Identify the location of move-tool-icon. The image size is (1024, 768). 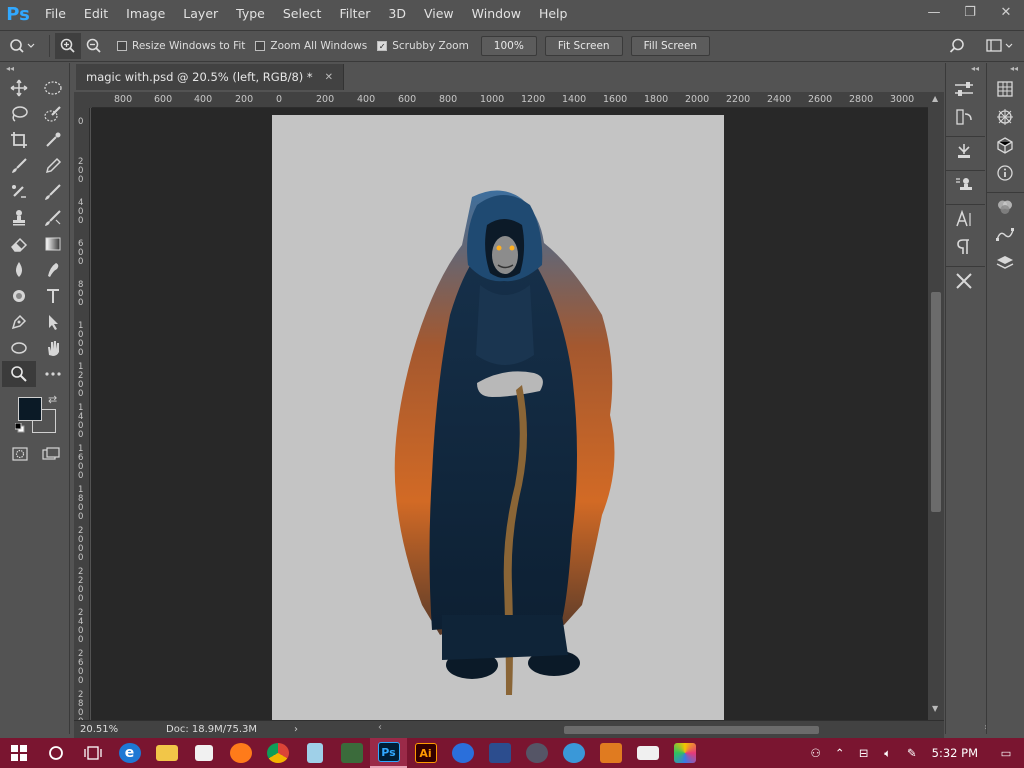
(19, 88).